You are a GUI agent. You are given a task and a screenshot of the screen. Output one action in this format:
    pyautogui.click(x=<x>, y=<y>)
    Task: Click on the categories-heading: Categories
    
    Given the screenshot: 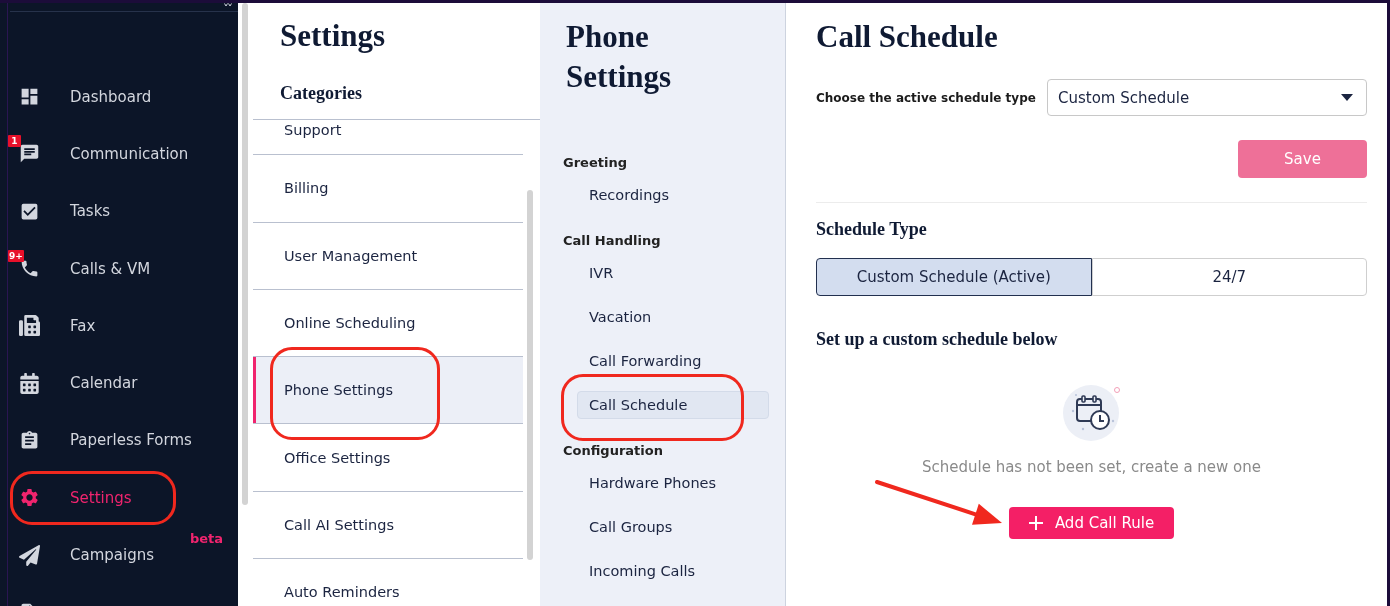 What is the action you would take?
    pyautogui.click(x=321, y=93)
    